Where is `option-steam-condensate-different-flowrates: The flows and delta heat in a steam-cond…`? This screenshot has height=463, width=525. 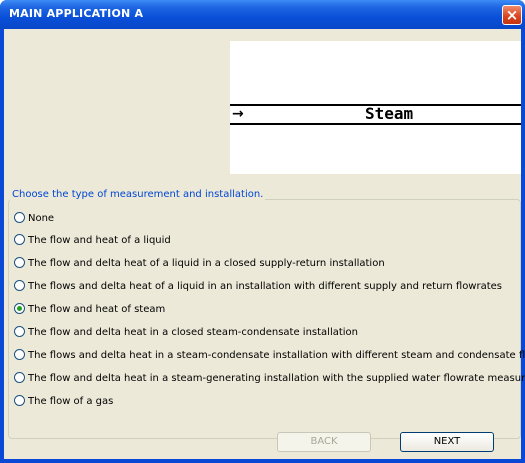
option-steam-condensate-different-flowrates: The flows and delta heat in a steam-cond… is located at coordinates (269, 356).